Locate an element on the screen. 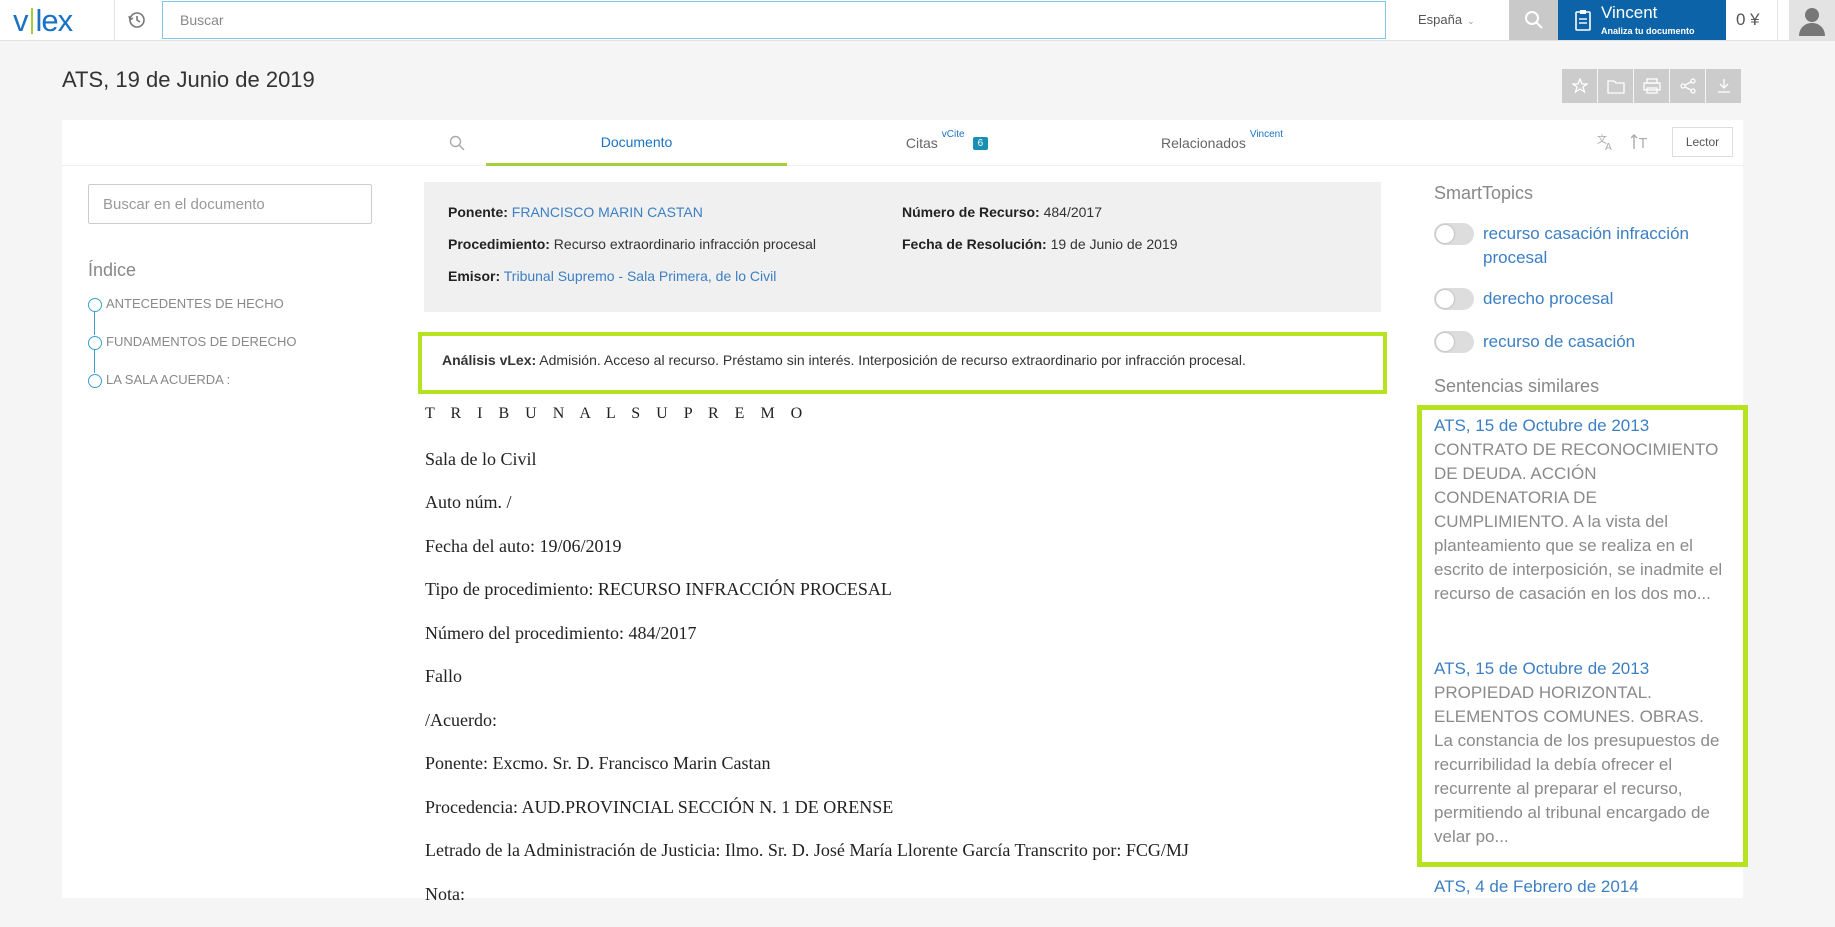 This screenshot has width=1835, height=927. vlex-logo: vlex is located at coordinates (42, 21).